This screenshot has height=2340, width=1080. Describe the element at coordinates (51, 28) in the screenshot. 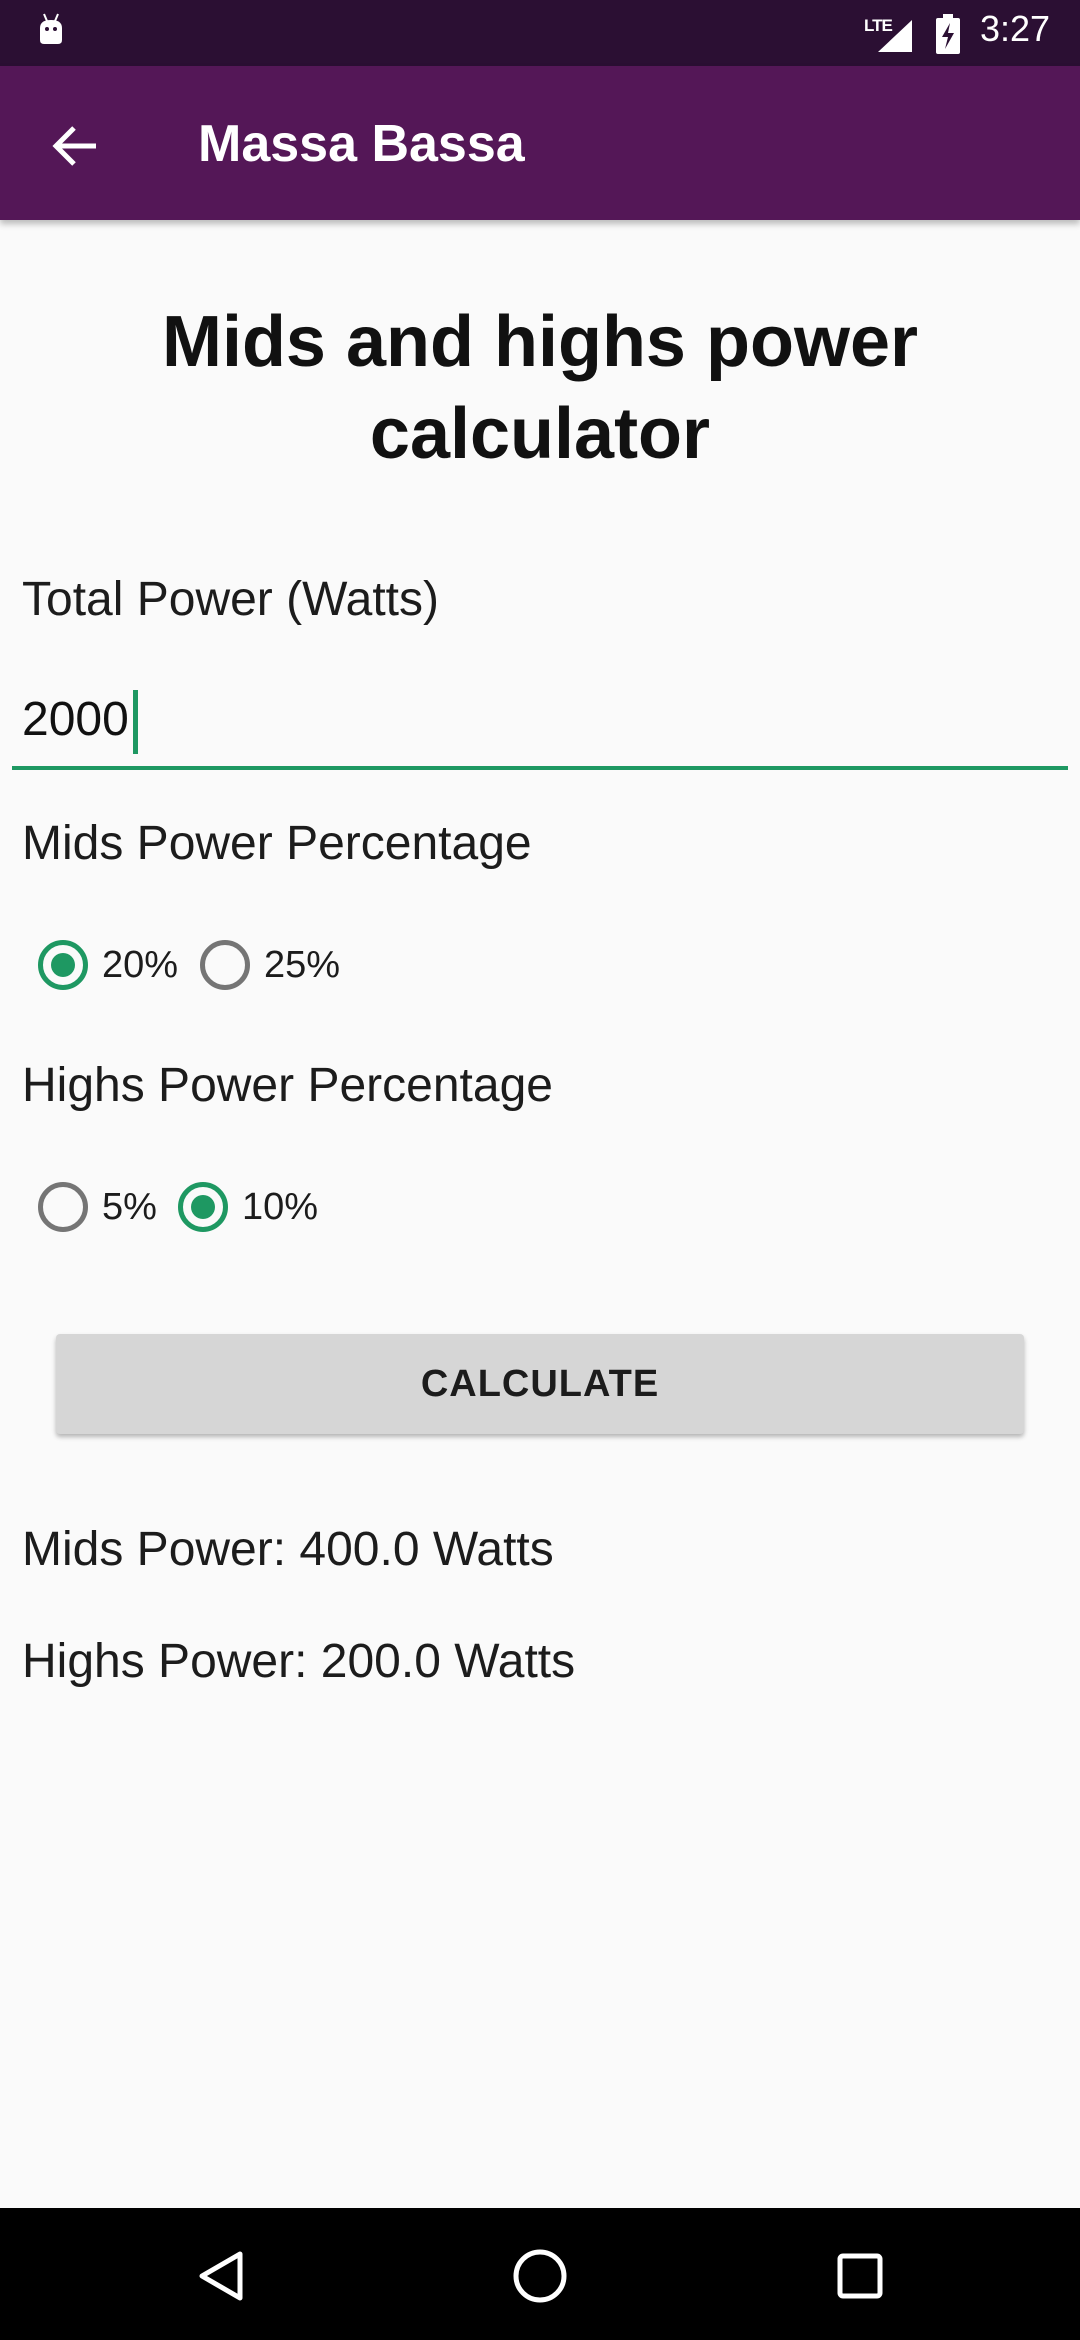

I see `android-debug-icon` at that location.